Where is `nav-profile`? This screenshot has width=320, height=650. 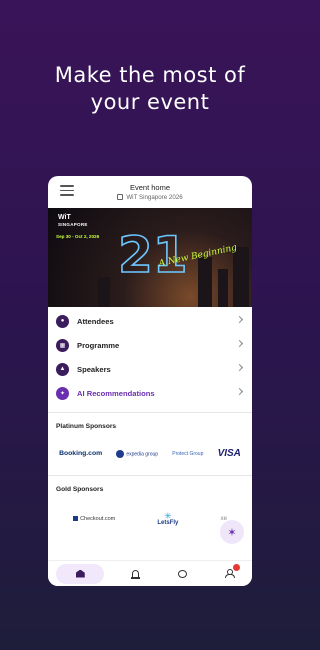
nav-profile is located at coordinates (229, 573).